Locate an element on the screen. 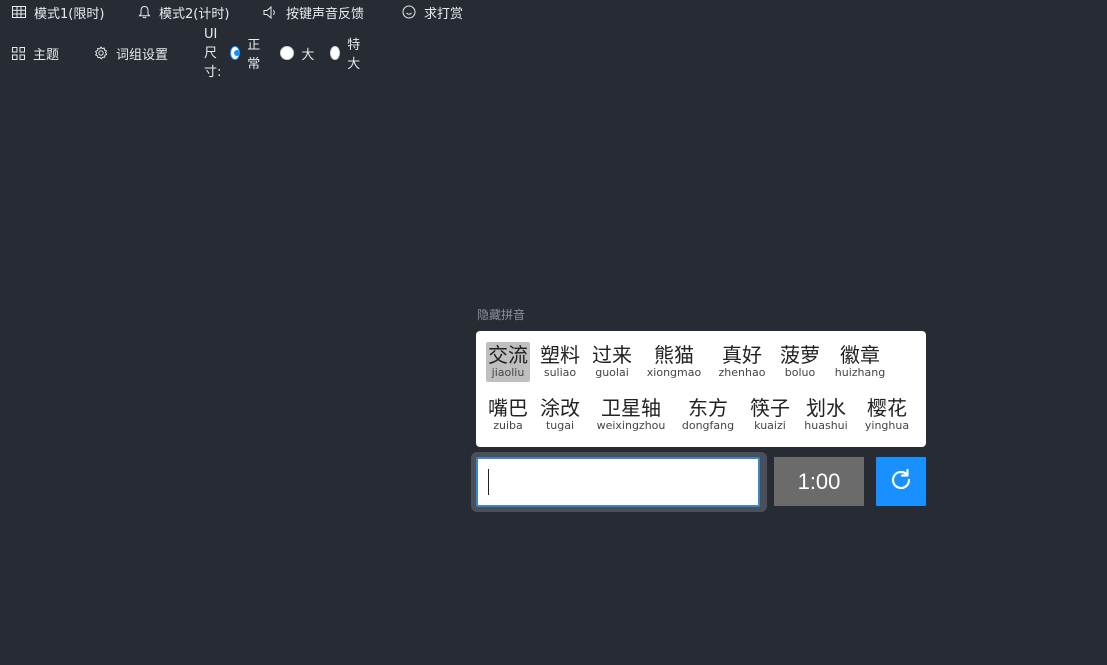 This screenshot has height=665, width=1107. ui-size-label: UI尺寸: is located at coordinates (213, 53).